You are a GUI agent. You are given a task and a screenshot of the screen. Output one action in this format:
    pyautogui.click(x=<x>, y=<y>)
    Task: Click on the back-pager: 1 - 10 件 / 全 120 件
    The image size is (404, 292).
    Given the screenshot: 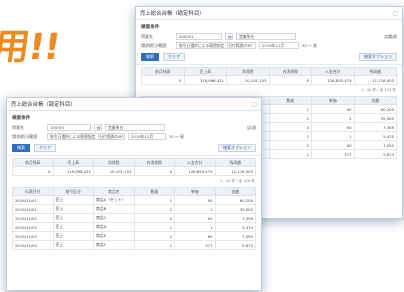 What is the action you would take?
    pyautogui.click(x=378, y=90)
    